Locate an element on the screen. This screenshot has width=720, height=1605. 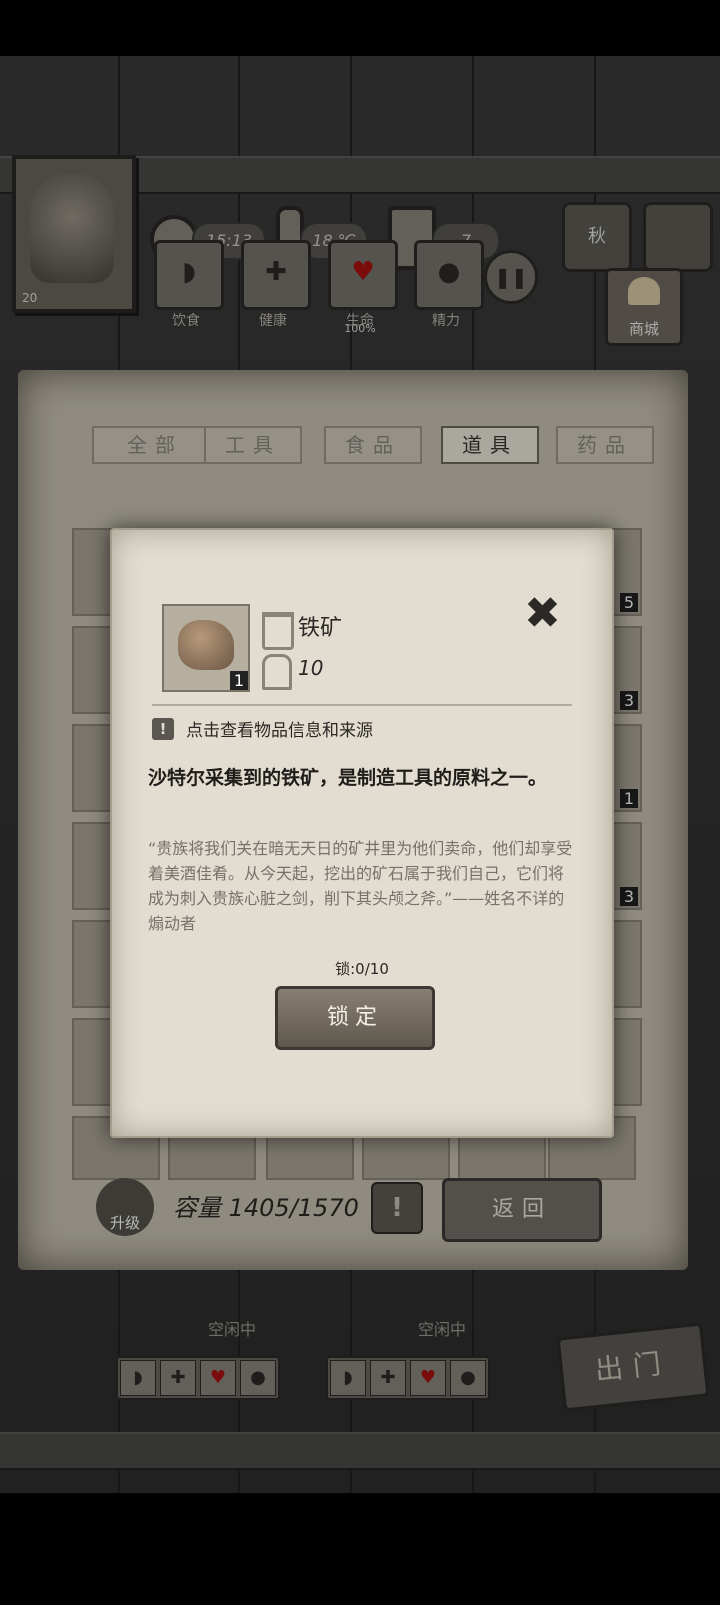
close-icon: ✖ is located at coordinates (542, 613).